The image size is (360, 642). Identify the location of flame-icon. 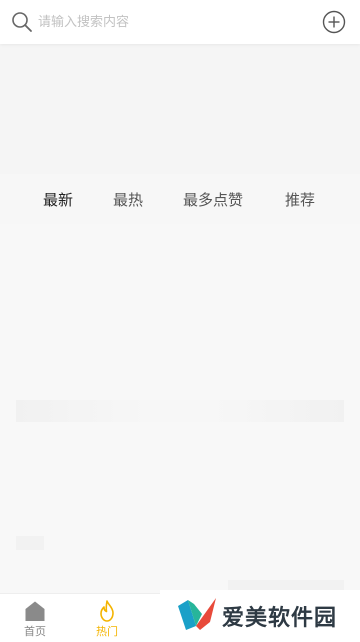
(107, 611).